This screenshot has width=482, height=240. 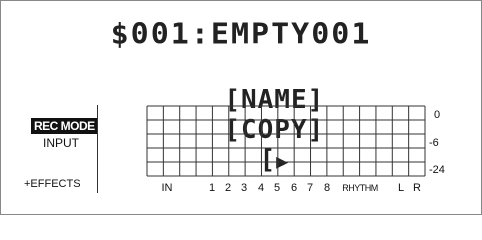 I want to click on channel-labels: IN 1 2 3 4 5 6 7 8 RHYTHM L R, so click(x=241, y=189).